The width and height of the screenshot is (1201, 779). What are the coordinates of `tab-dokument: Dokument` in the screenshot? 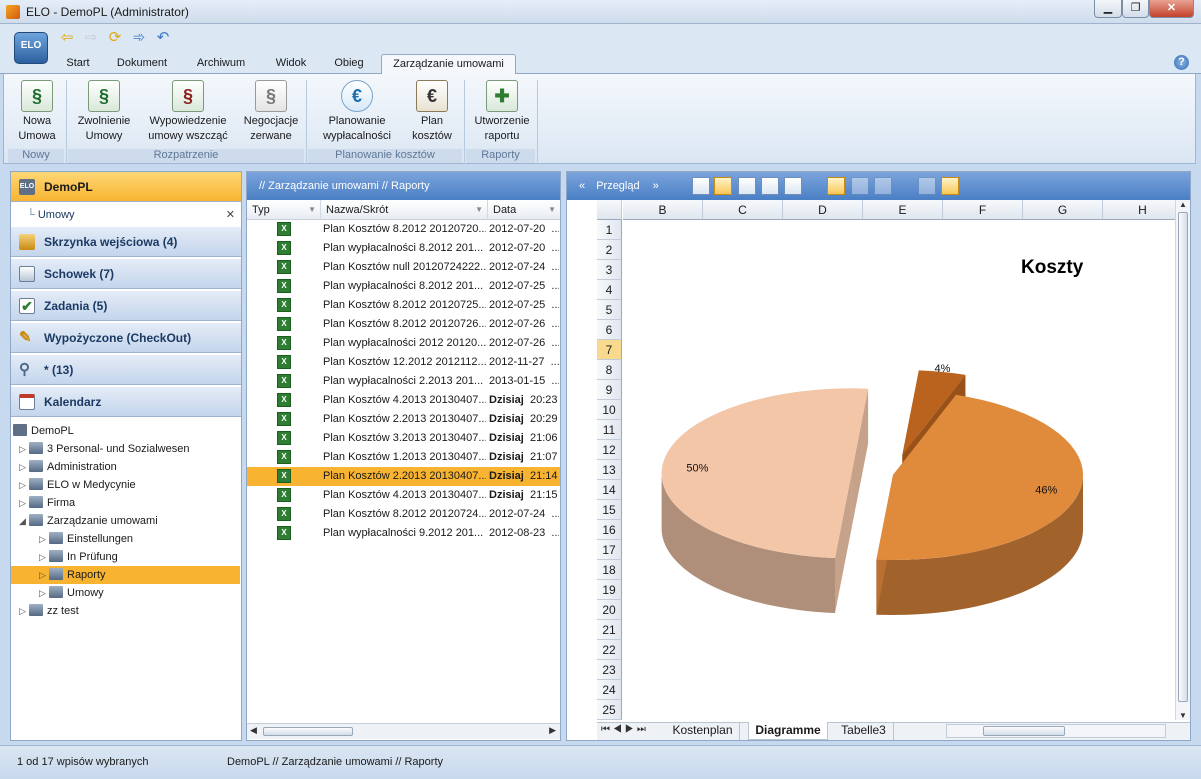 It's located at (142, 64).